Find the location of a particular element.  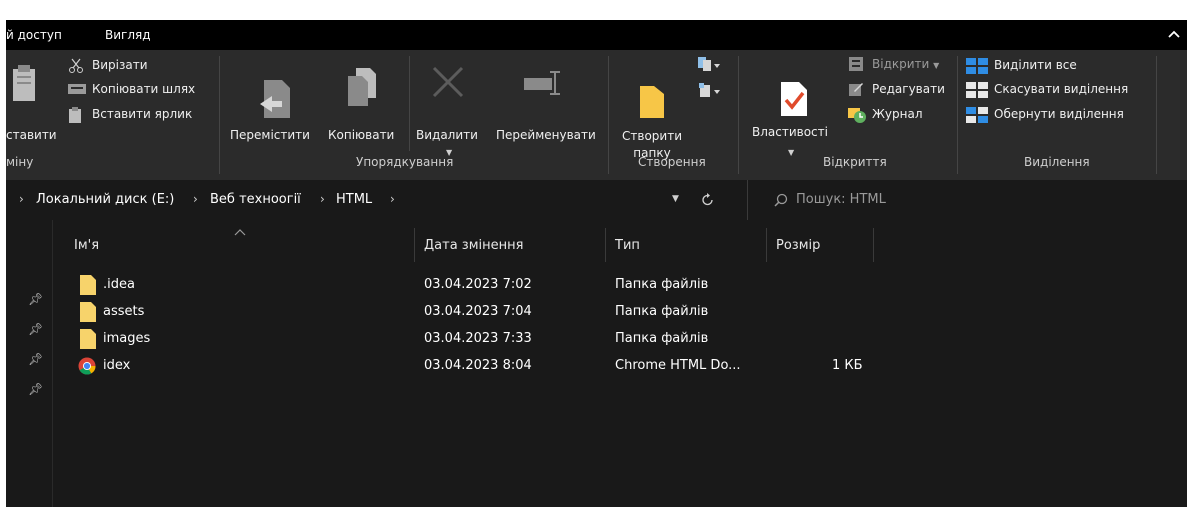

delete-button: Видалити is located at coordinates (447, 135).